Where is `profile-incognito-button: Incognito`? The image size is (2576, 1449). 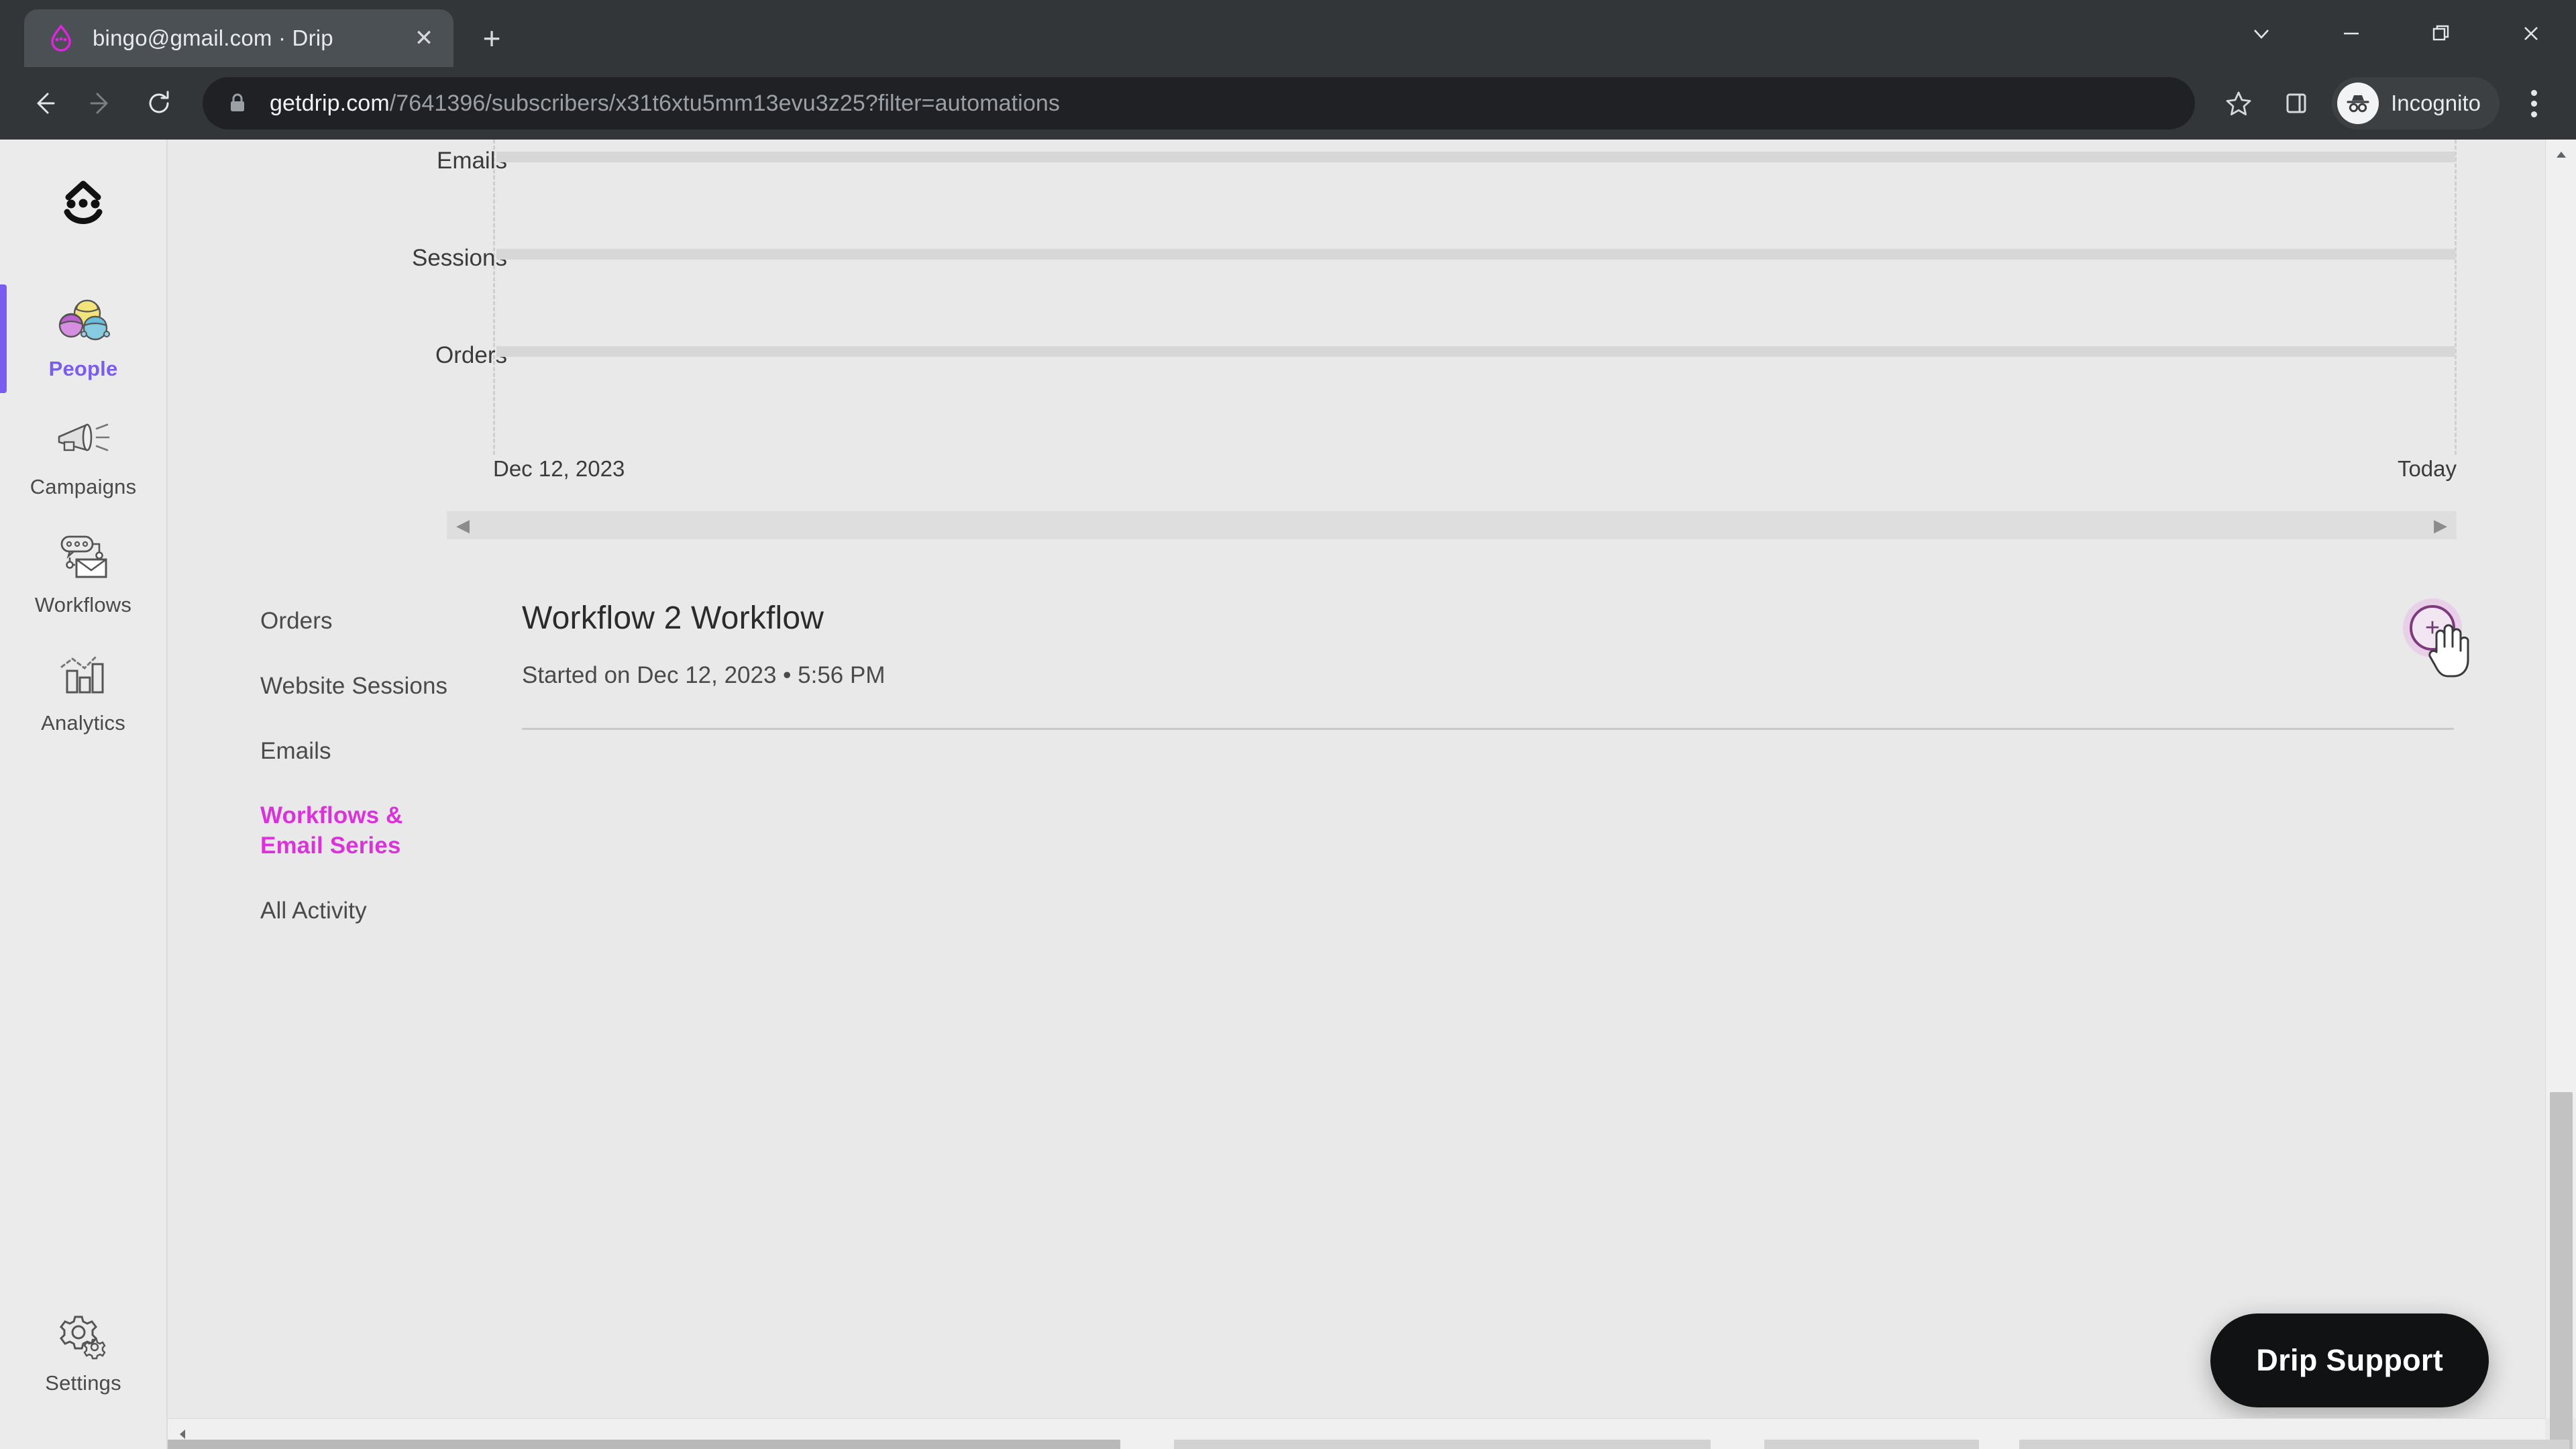 profile-incognito-button: Incognito is located at coordinates (2416, 103).